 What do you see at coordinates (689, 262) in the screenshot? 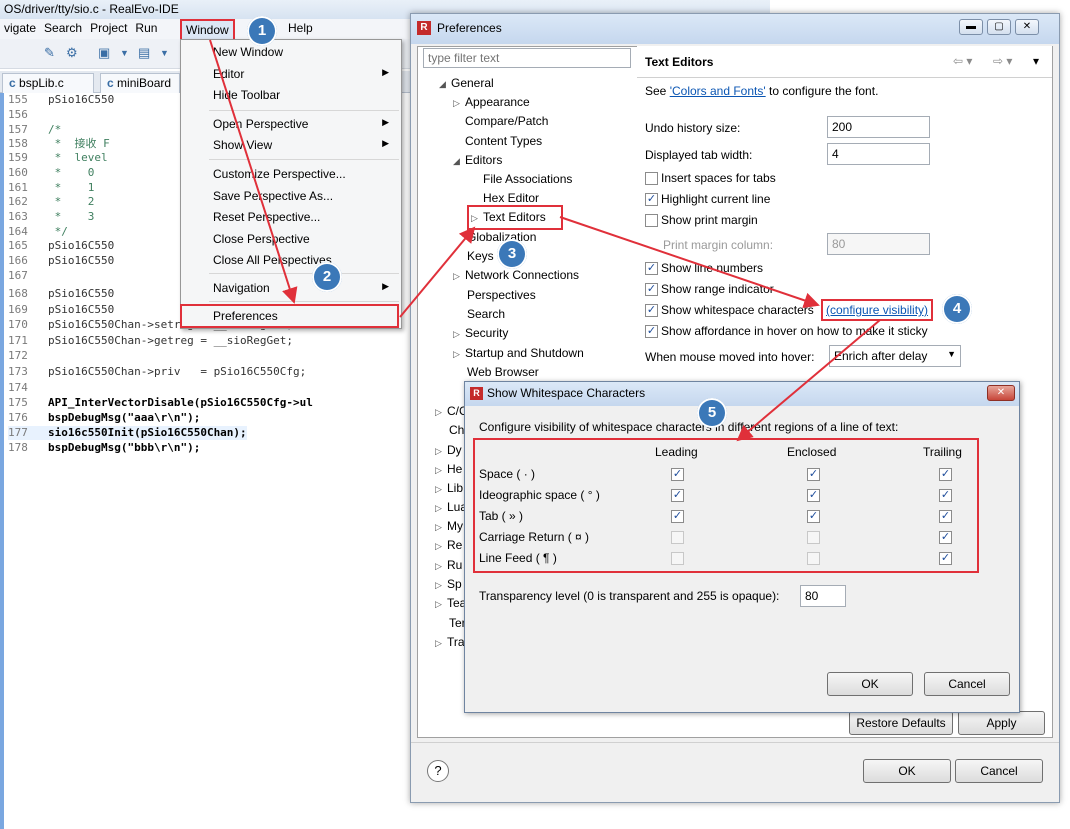
I see `arrow-text-editors-to-configure` at bounding box center [689, 262].